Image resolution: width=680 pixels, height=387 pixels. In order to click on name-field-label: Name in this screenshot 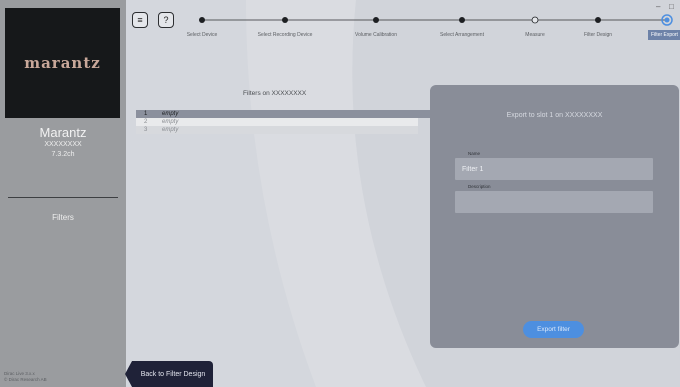, I will do `click(474, 153)`.